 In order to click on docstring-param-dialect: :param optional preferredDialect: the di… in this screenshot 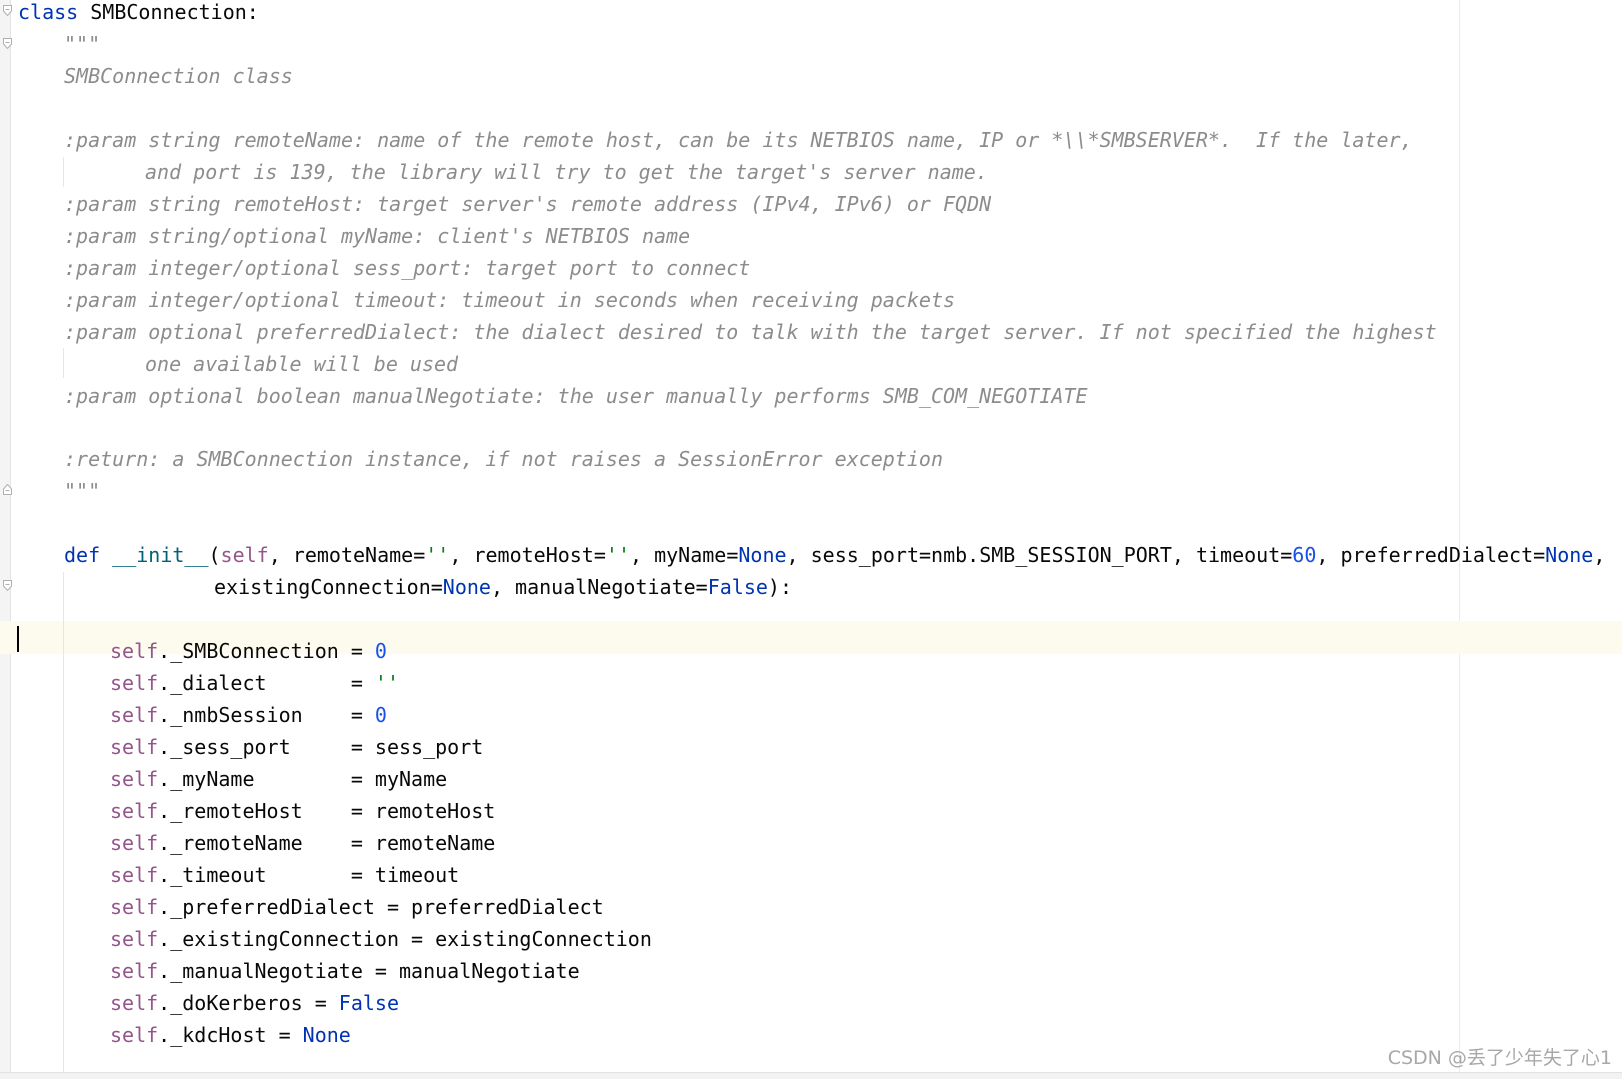, I will do `click(750, 332)`.